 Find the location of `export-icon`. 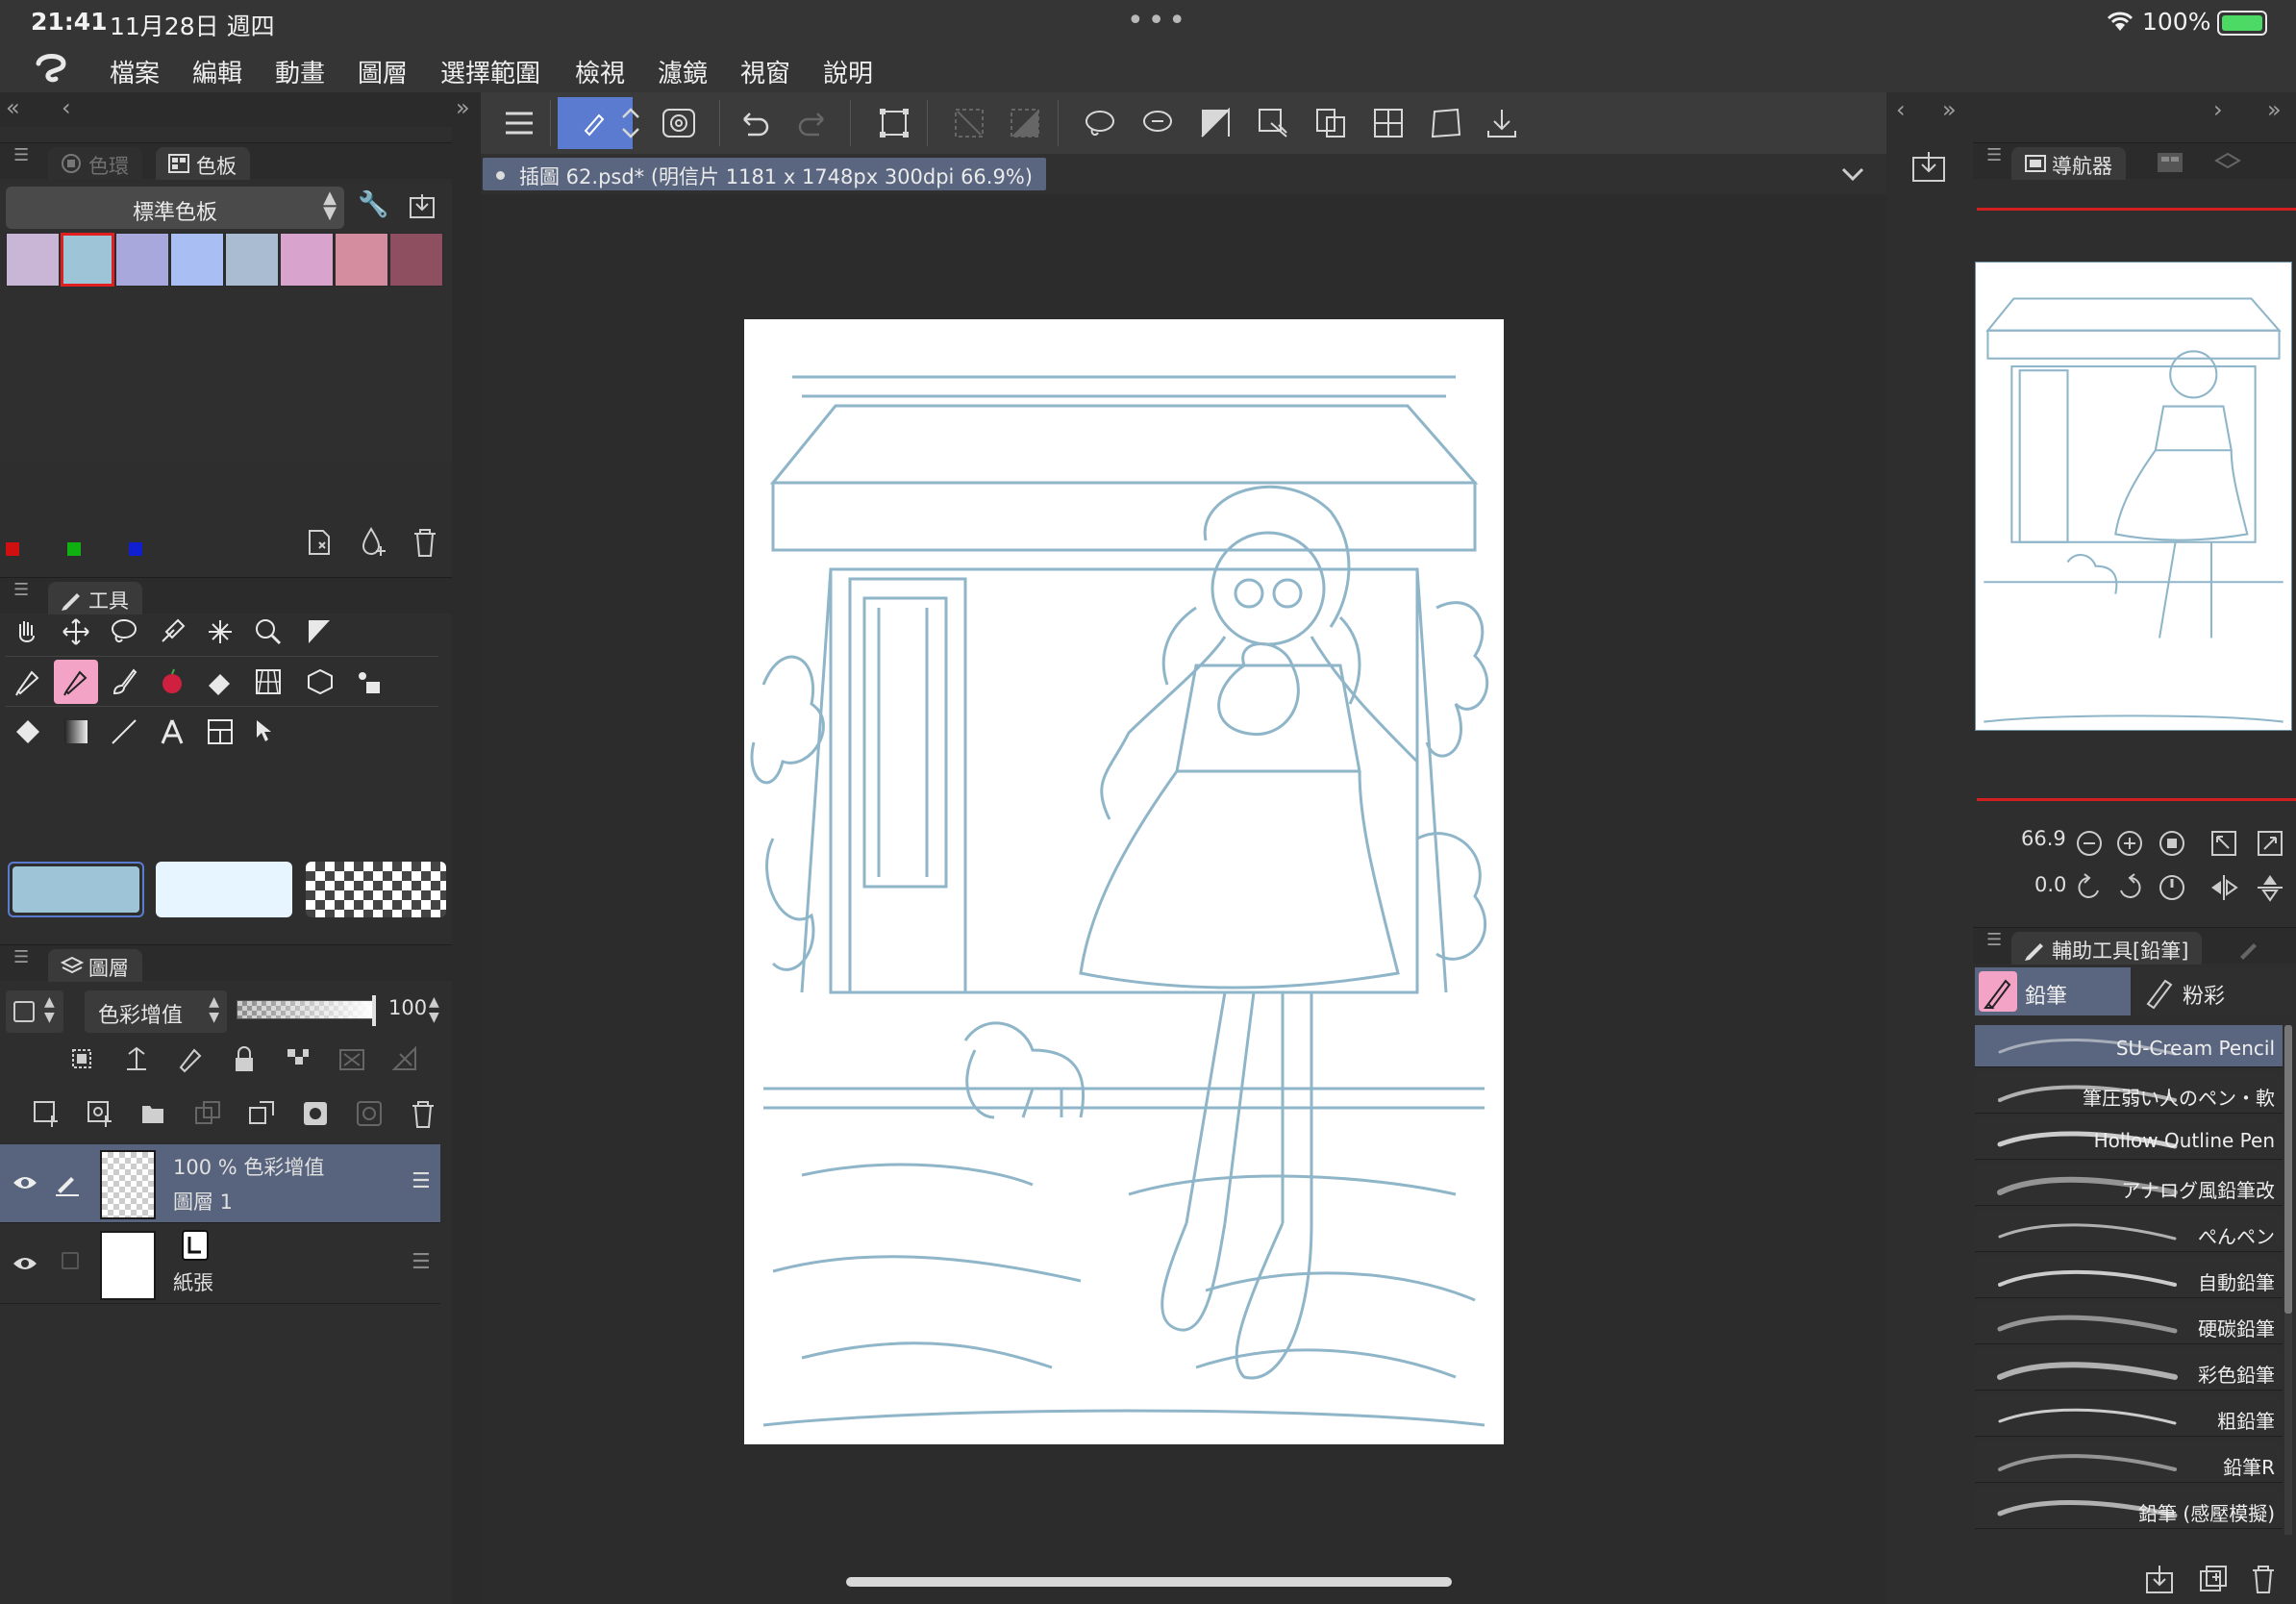

export-icon is located at coordinates (1928, 167).